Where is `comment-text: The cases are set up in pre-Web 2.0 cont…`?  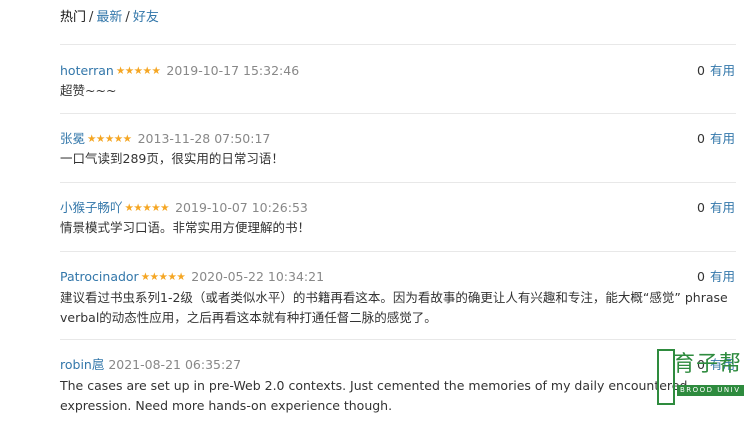
comment-text: The cases are set up in pre-Web 2.0 cont… is located at coordinates (374, 395).